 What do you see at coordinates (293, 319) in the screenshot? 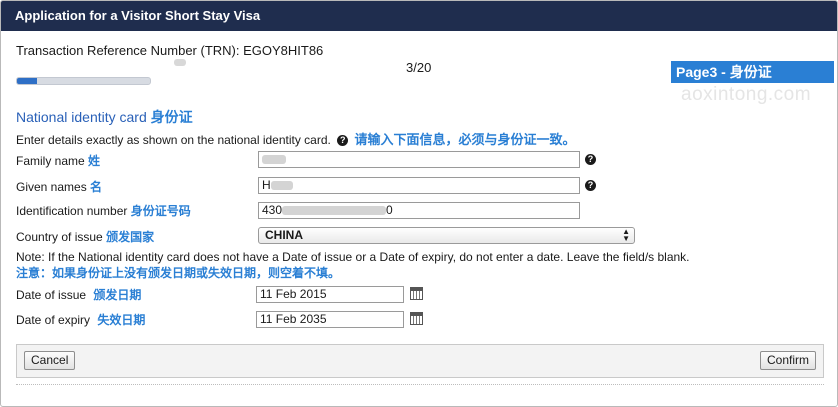
I see `date-of-expiry-value: 11 Feb 2035` at bounding box center [293, 319].